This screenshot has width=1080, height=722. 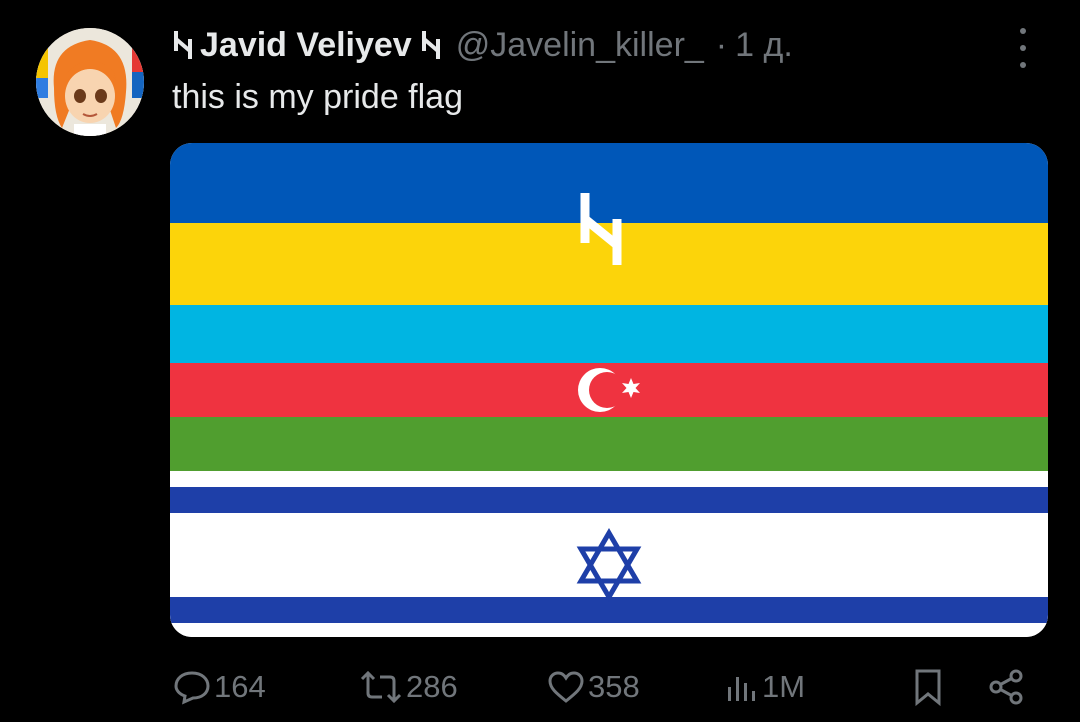 What do you see at coordinates (614, 686) in the screenshot?
I see `like-count: 358` at bounding box center [614, 686].